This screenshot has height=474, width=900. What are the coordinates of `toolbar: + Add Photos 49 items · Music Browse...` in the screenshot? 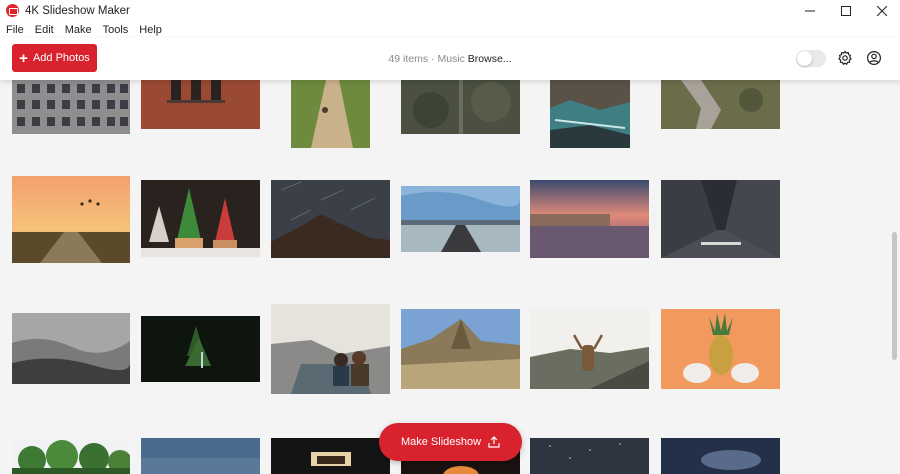 It's located at (450, 59).